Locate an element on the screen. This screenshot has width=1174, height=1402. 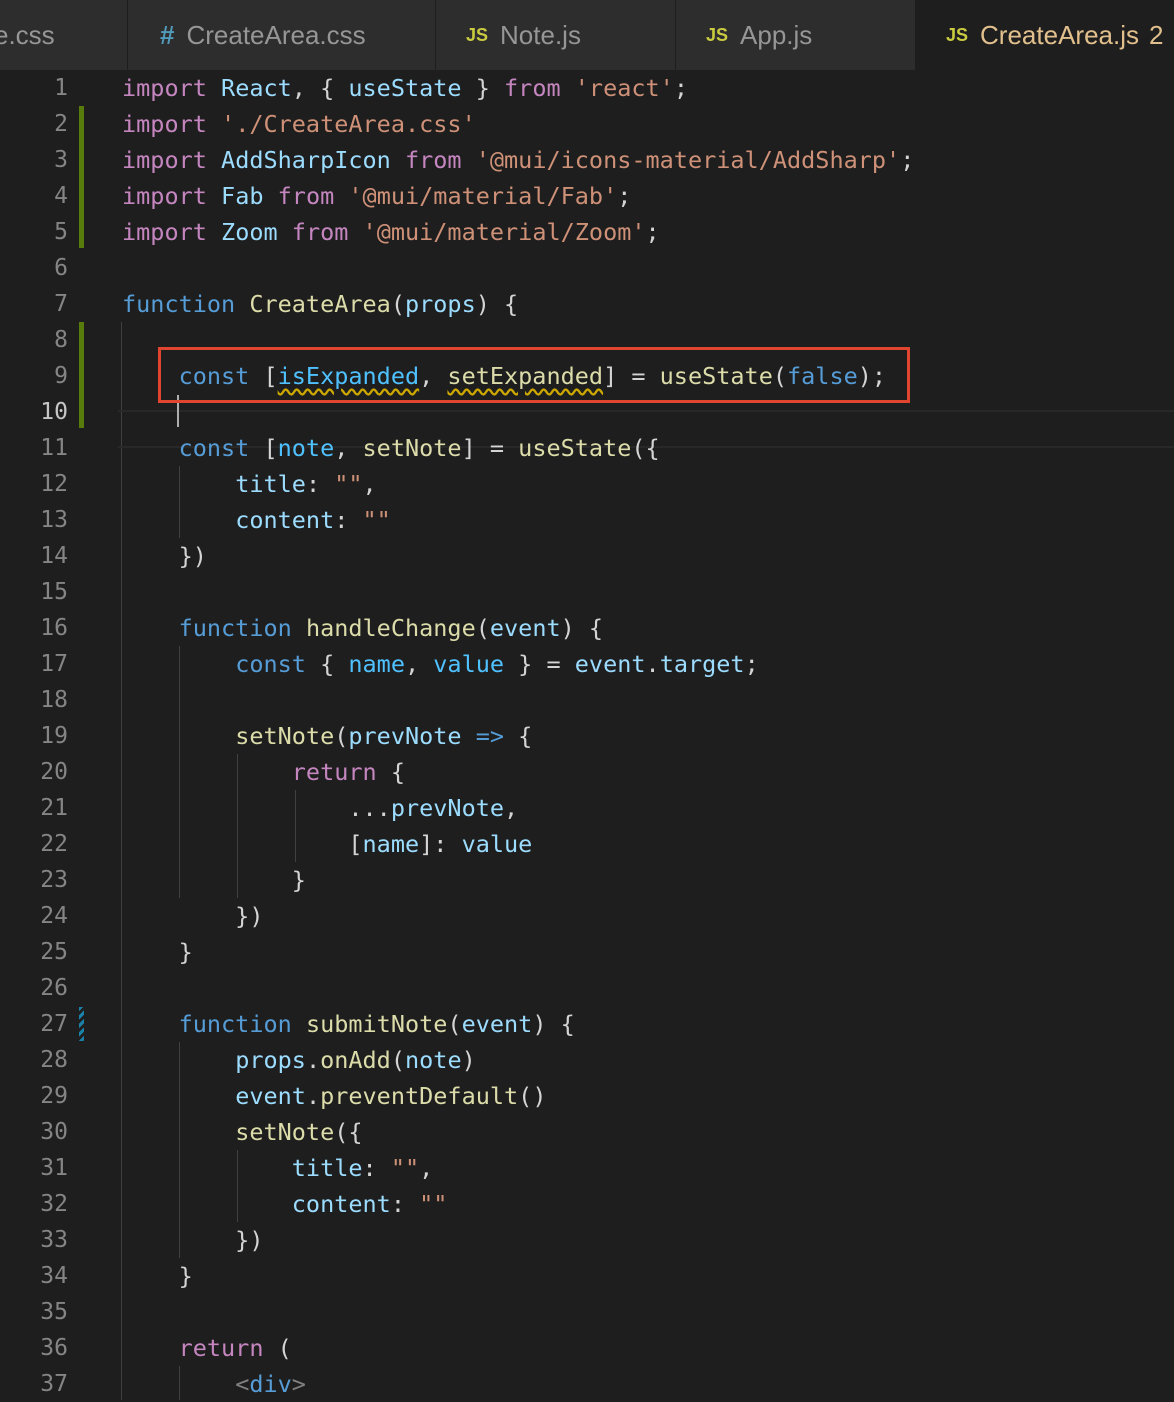
code-line: 32 content: "" is located at coordinates (587, 1204).